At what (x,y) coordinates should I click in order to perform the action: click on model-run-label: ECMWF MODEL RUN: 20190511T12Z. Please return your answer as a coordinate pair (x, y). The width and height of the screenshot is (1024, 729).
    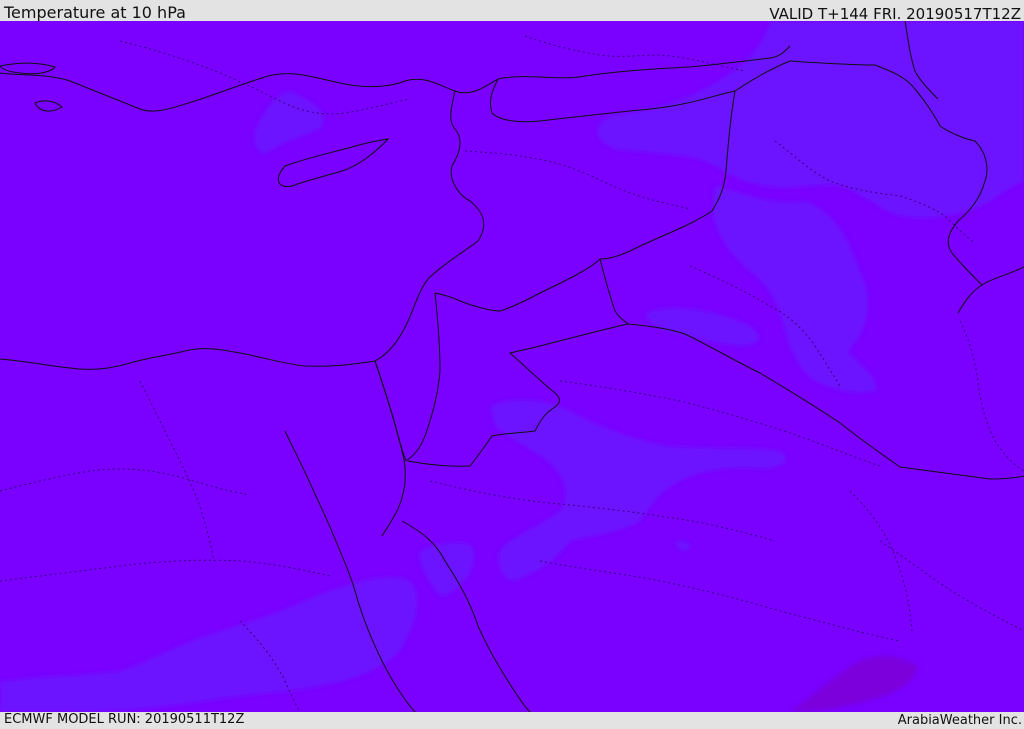
    Looking at the image, I should click on (124, 719).